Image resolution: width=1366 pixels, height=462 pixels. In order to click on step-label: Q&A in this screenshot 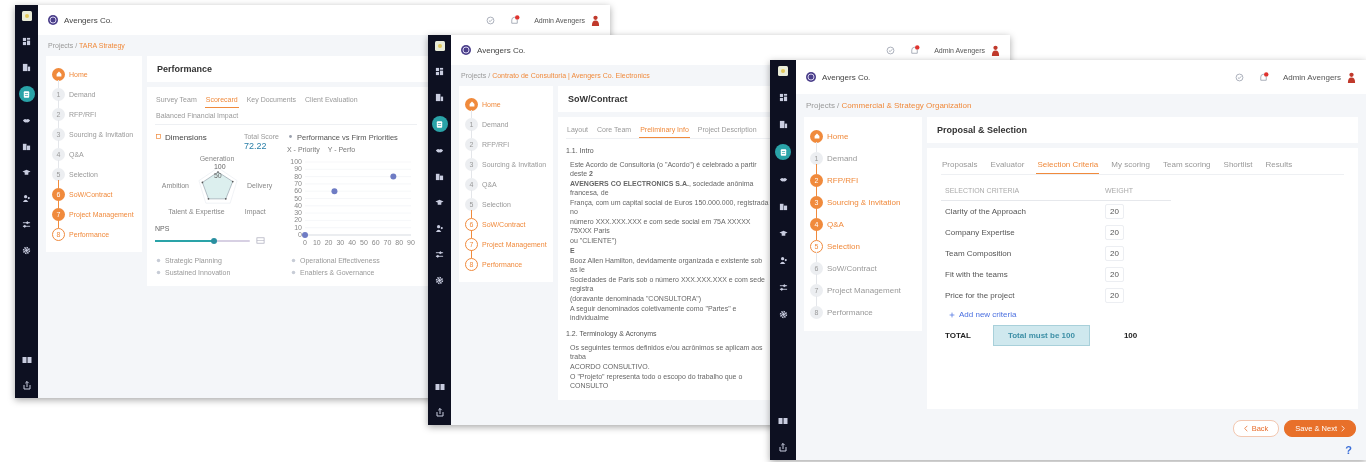, I will do `click(835, 224)`.